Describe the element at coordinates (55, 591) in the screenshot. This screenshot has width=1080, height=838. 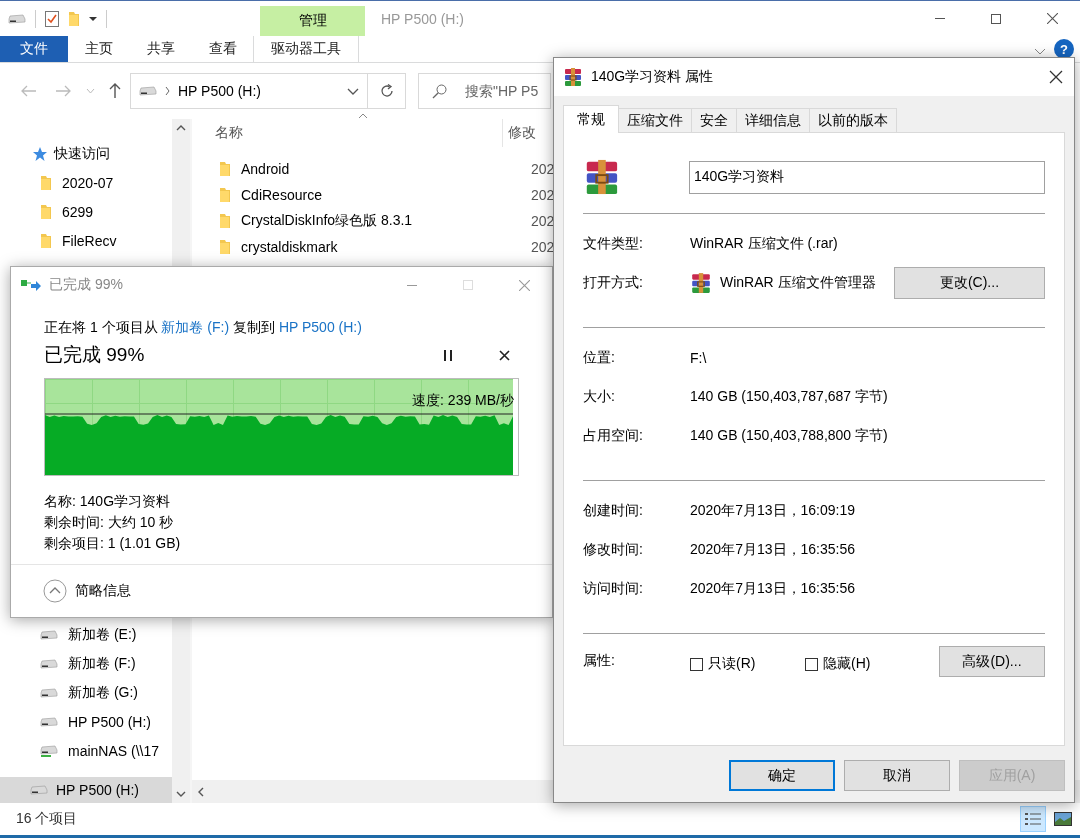
I see `collapse-icon` at that location.